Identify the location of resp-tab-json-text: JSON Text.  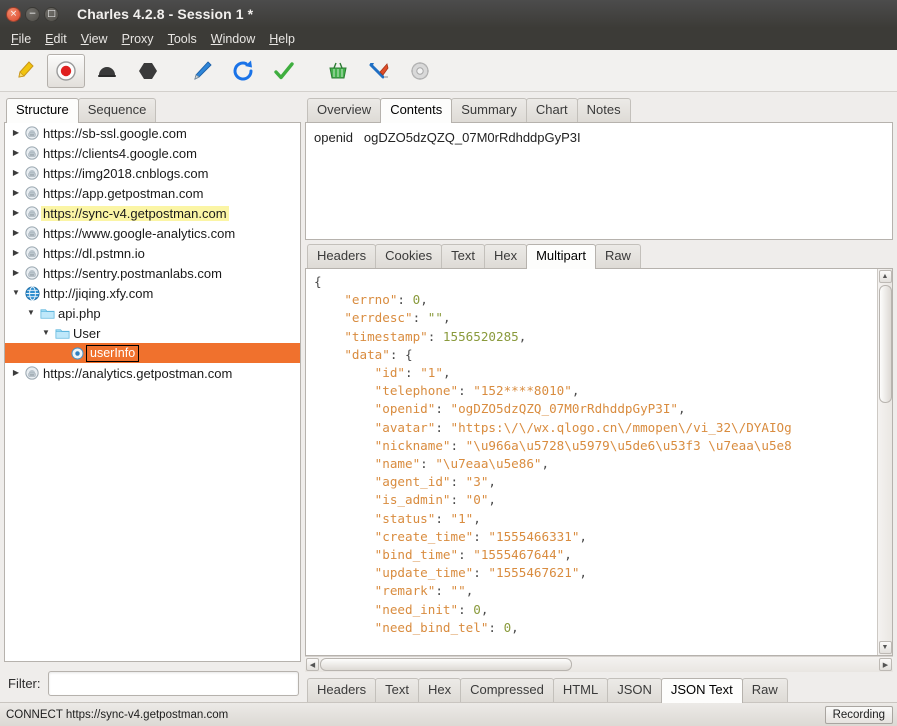
(701, 690).